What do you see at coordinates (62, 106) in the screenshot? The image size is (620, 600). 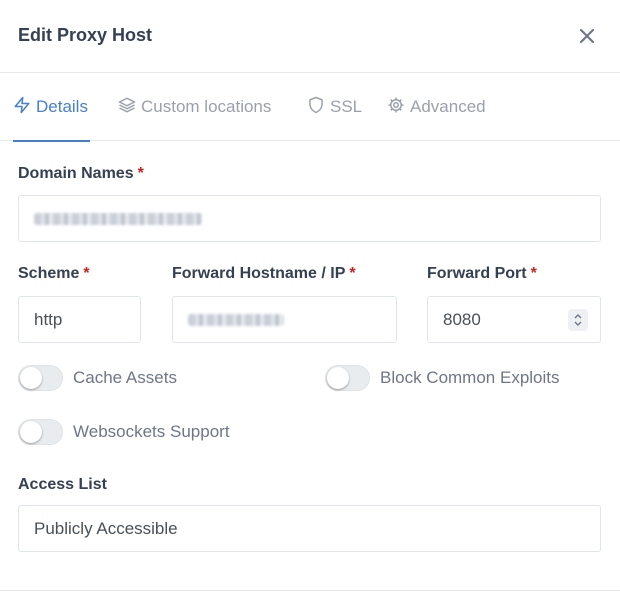 I see `tab-label: Details` at bounding box center [62, 106].